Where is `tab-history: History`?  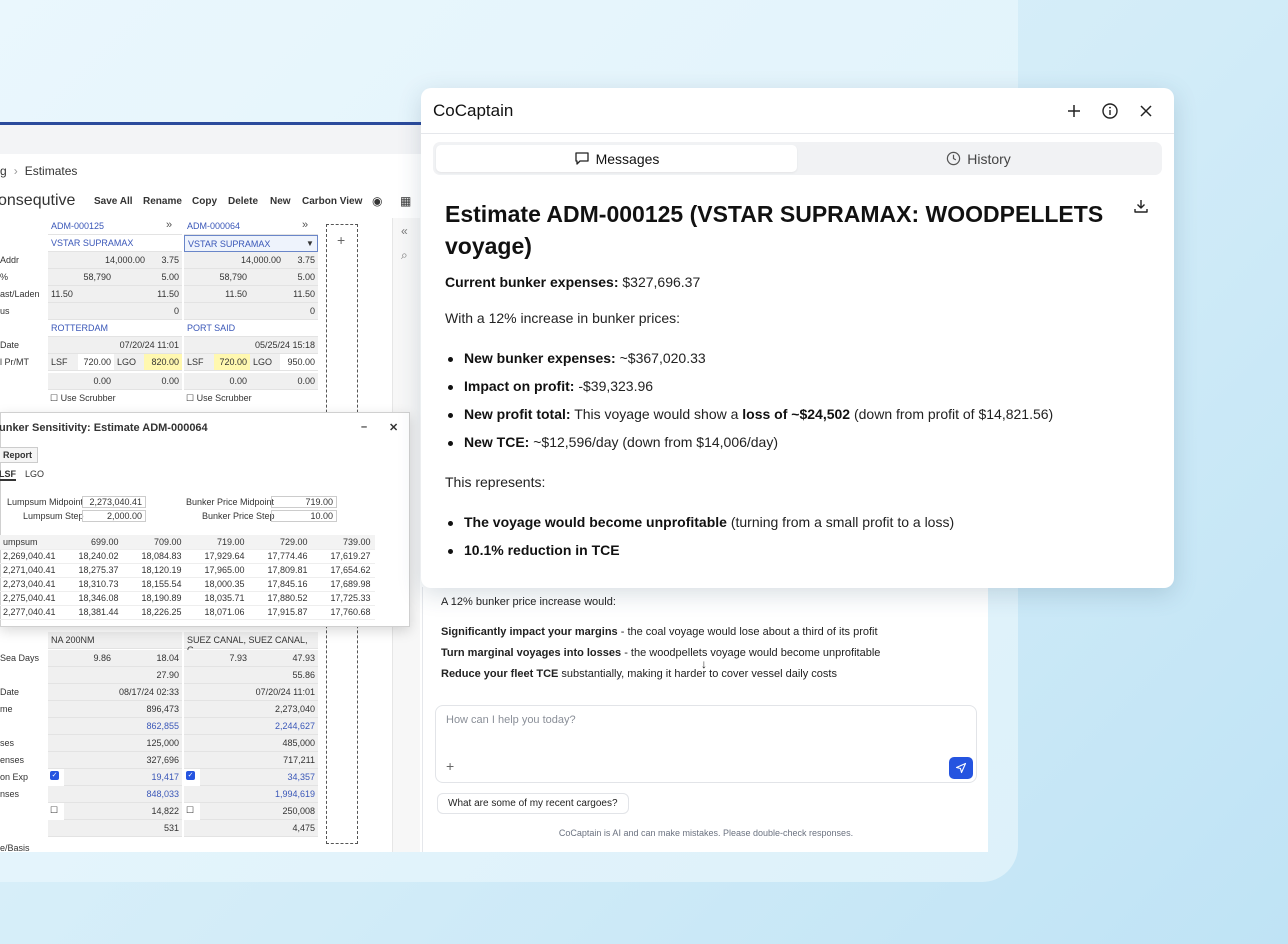 tab-history: History is located at coordinates (978, 158).